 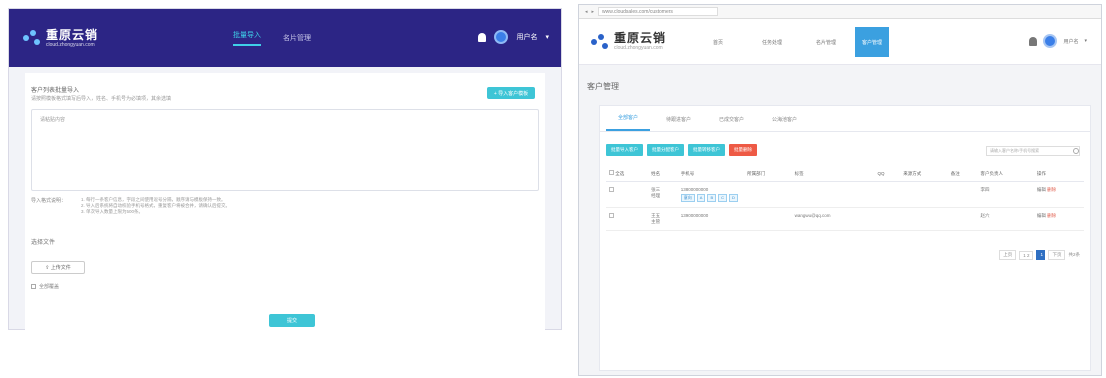 What do you see at coordinates (826, 42) in the screenshot?
I see `nav-cards: 名片管理` at bounding box center [826, 42].